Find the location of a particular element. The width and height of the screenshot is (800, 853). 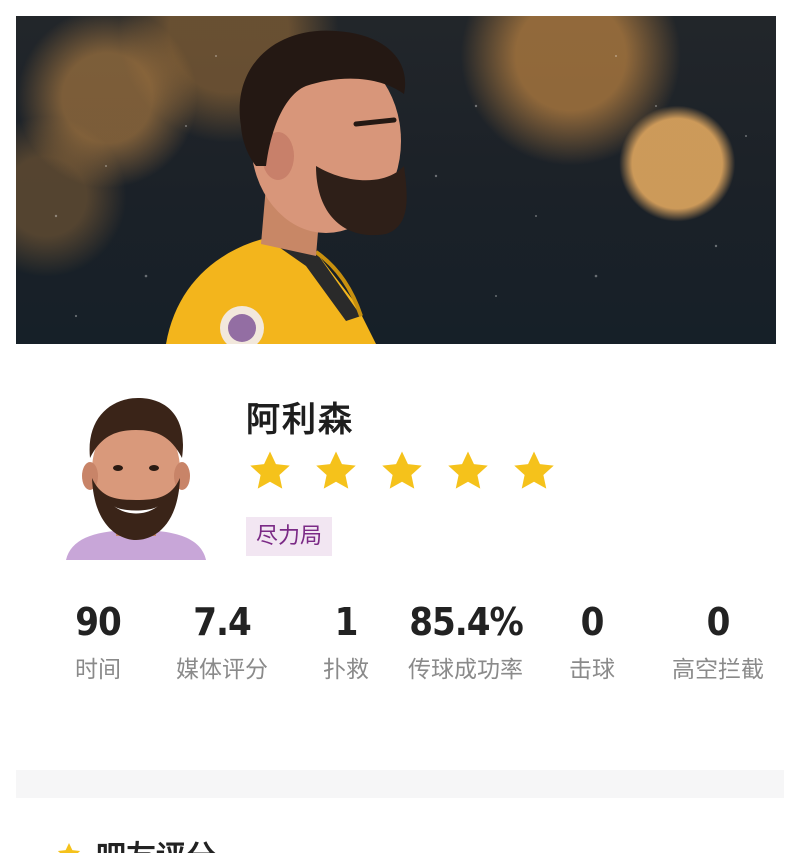

stat-value: 7.4 is located at coordinates (222, 622).